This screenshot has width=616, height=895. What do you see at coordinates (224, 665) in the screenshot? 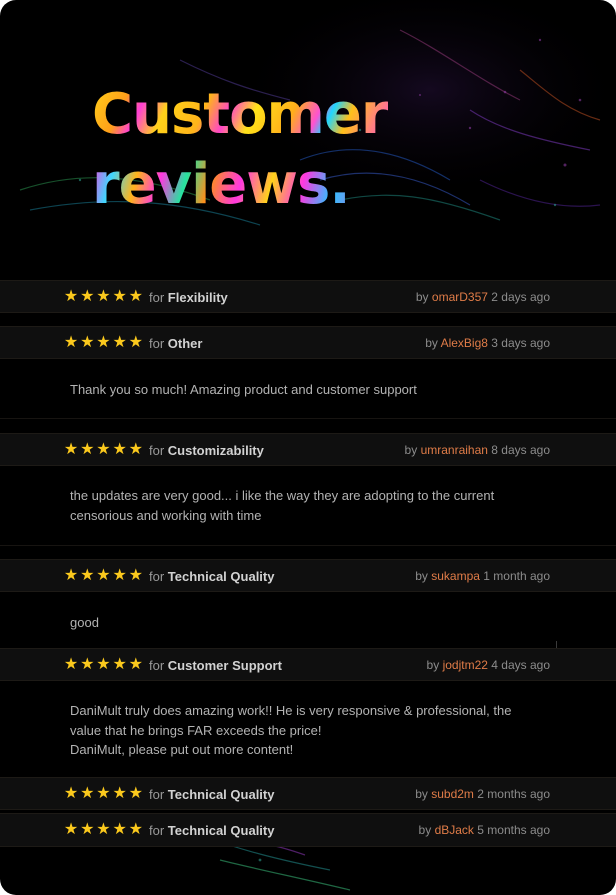
I see `category-name: Customer Support` at bounding box center [224, 665].